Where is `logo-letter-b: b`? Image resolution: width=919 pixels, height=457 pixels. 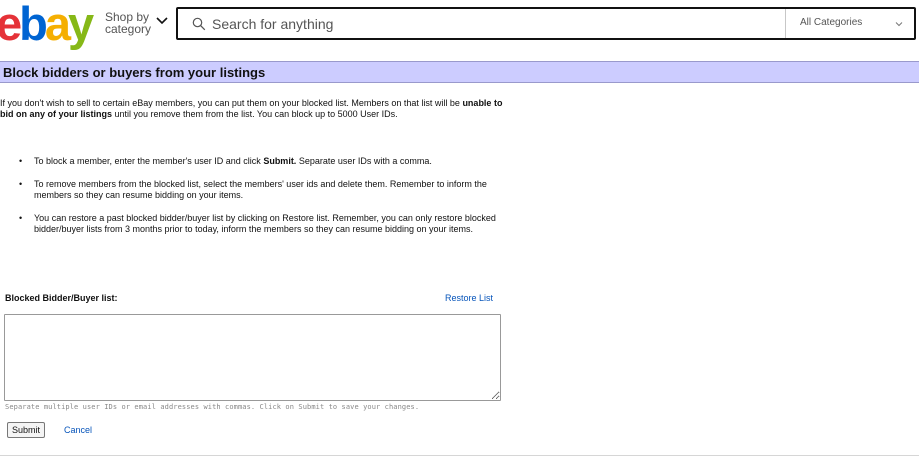 logo-letter-b: b is located at coordinates (33, 25).